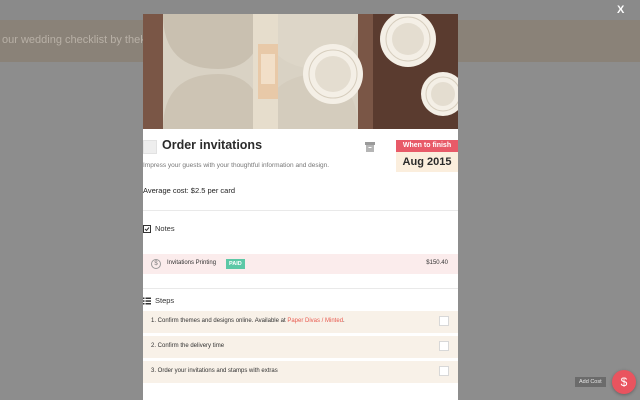 The image size is (640, 400). I want to click on task-title: Order invitations, so click(212, 145).